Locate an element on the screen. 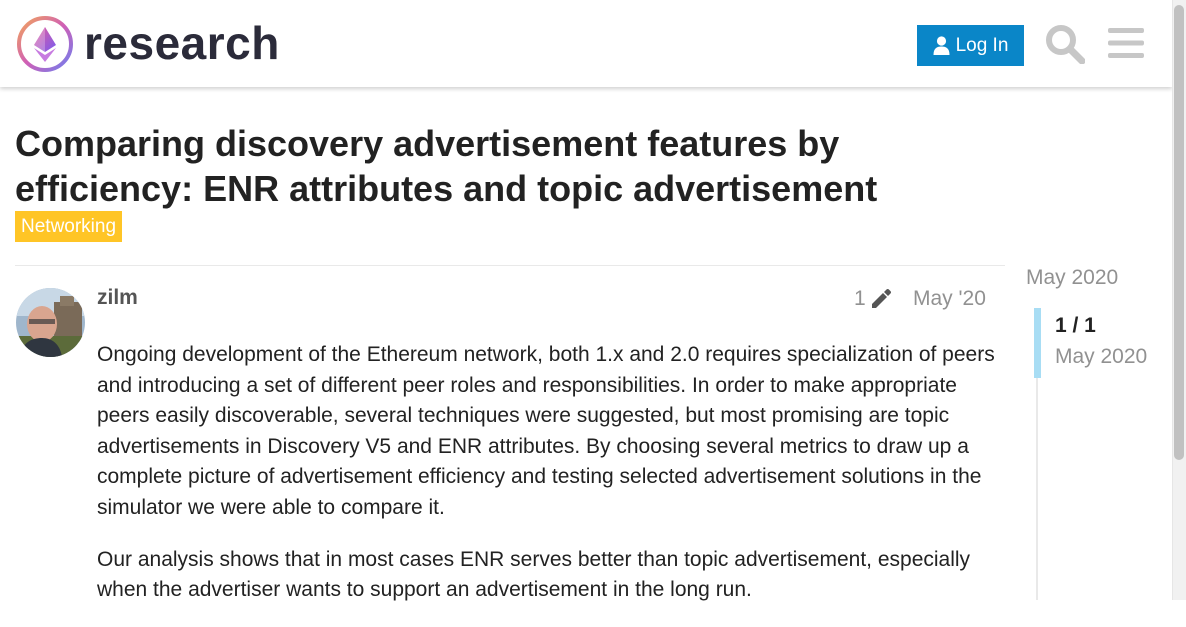 This screenshot has width=1186, height=627. post-username: zilm is located at coordinates (117, 298).